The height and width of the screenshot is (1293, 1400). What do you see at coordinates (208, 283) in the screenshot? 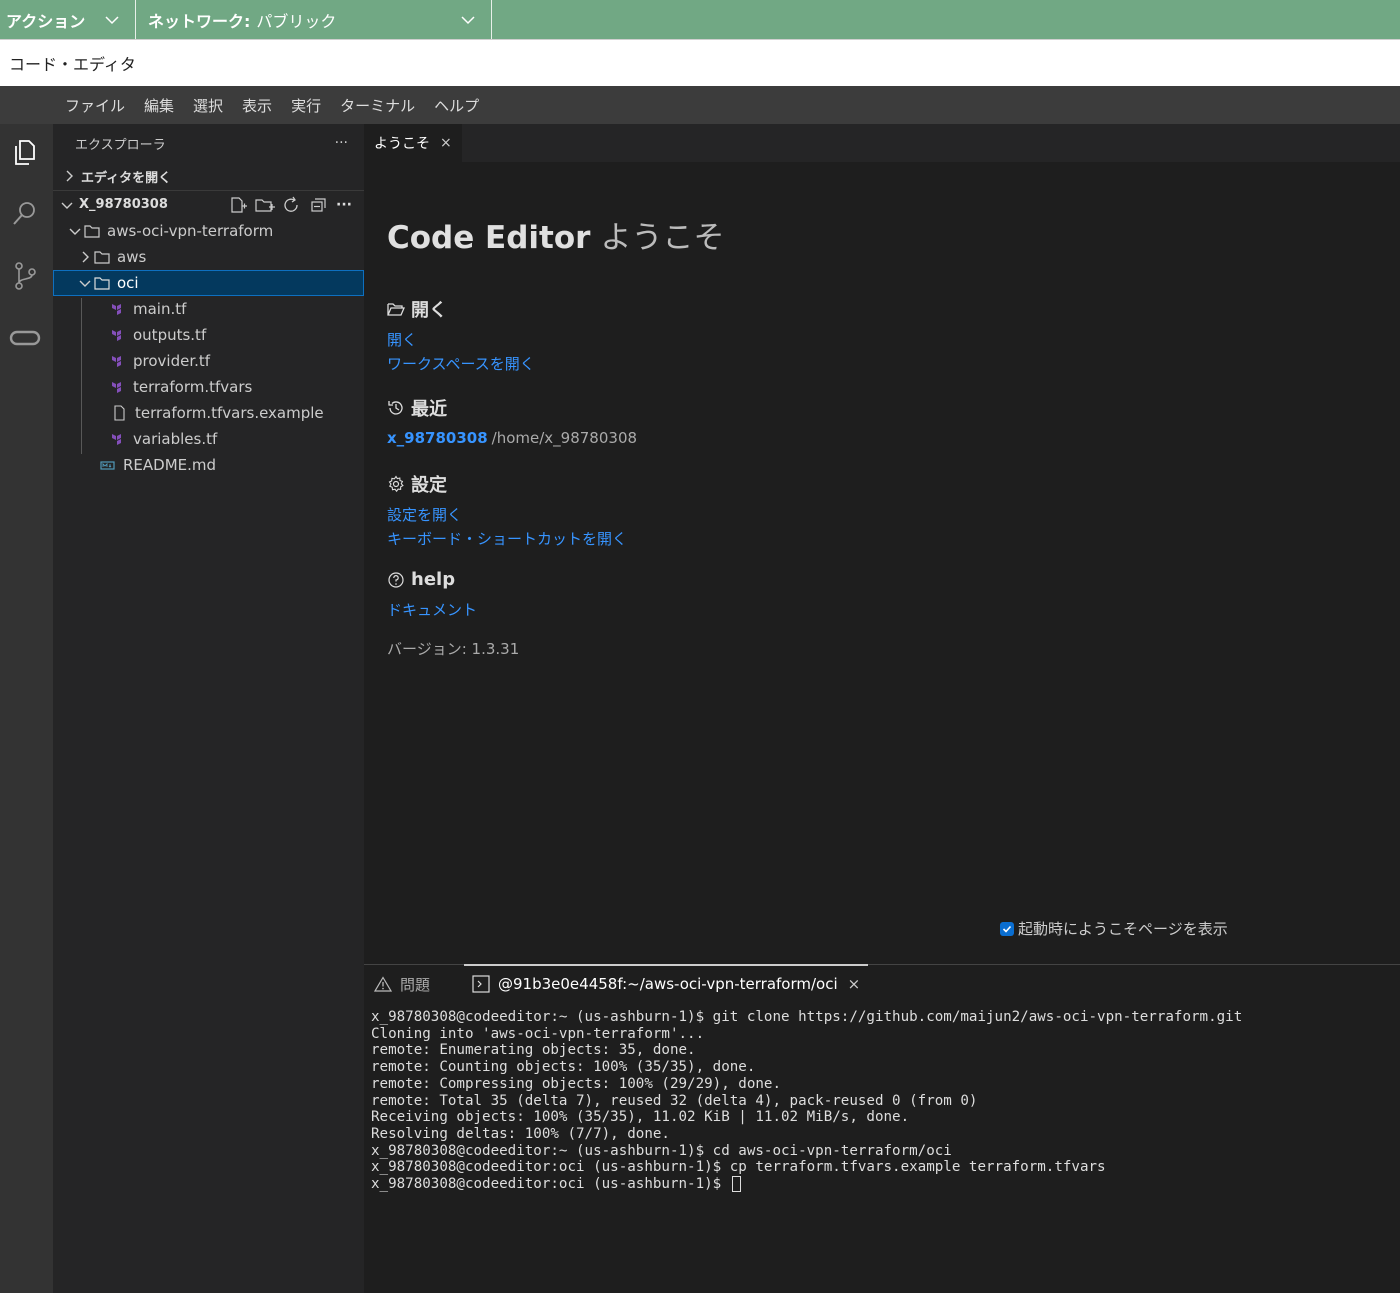
I see `folder-oci: oci` at bounding box center [208, 283].